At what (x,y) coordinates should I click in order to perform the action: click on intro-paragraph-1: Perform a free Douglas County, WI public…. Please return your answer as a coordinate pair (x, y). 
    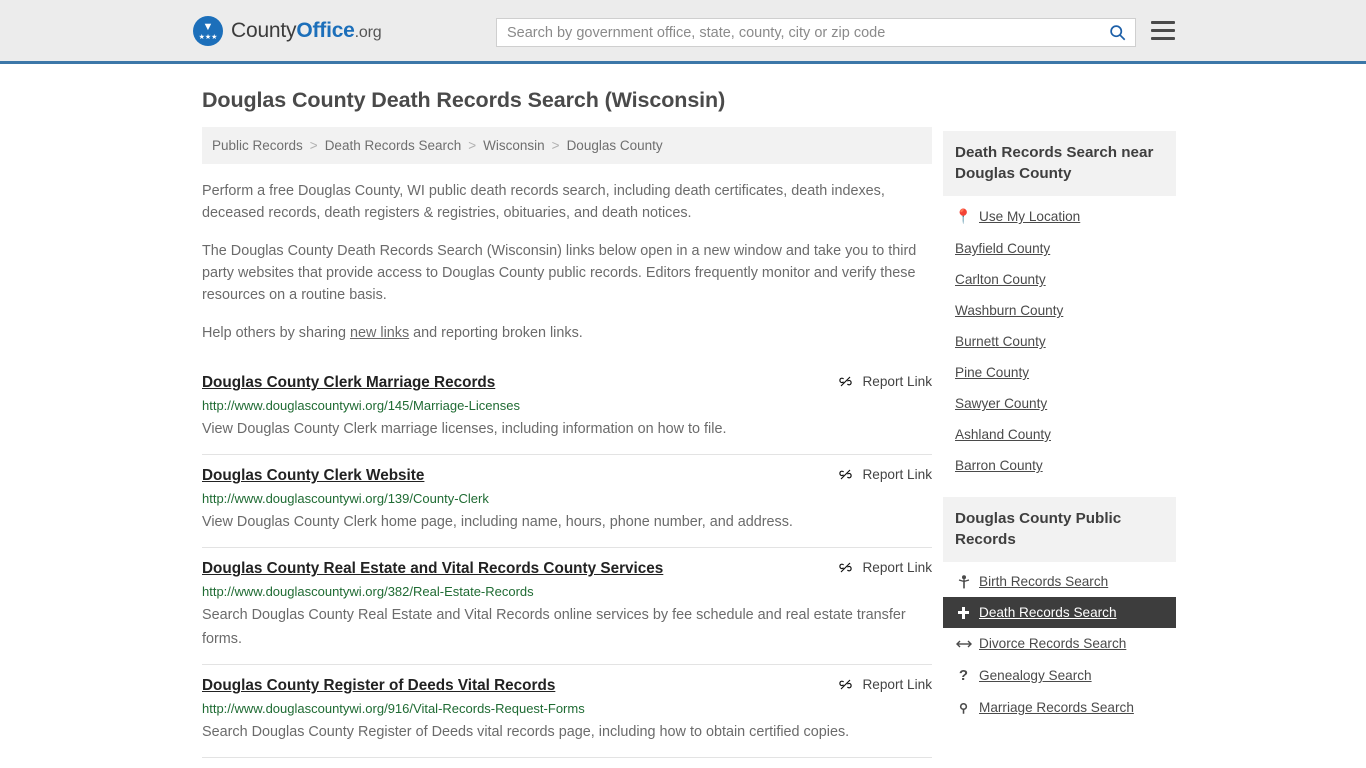
    Looking at the image, I should click on (543, 202).